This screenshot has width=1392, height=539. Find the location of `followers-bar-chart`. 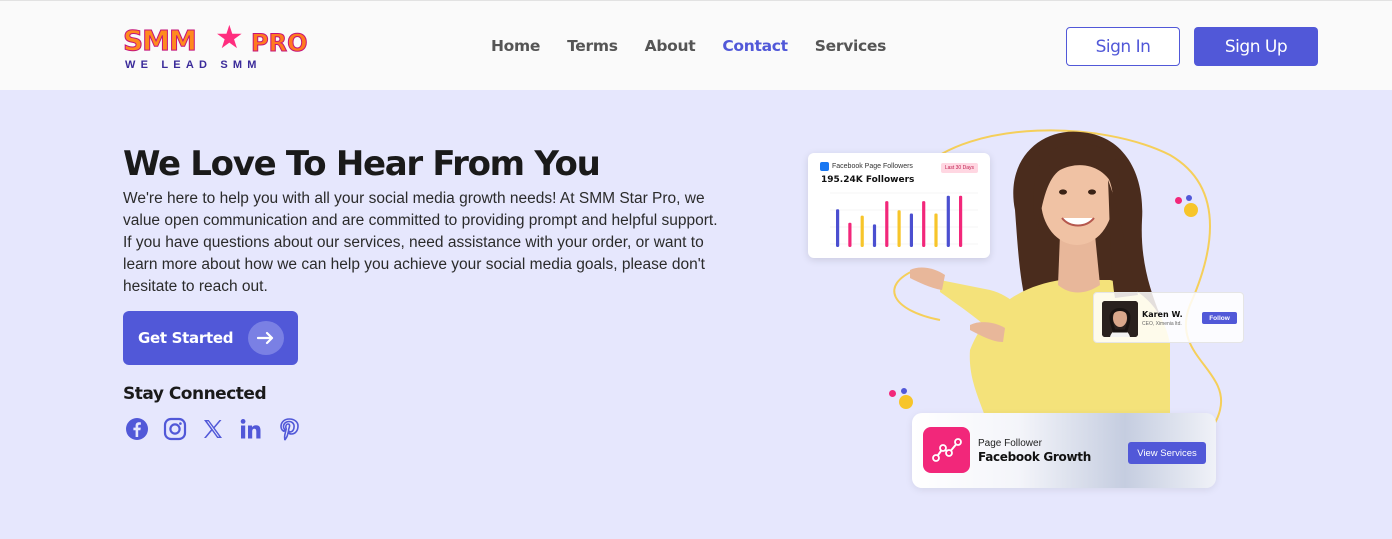

followers-bar-chart is located at coordinates (904, 219).